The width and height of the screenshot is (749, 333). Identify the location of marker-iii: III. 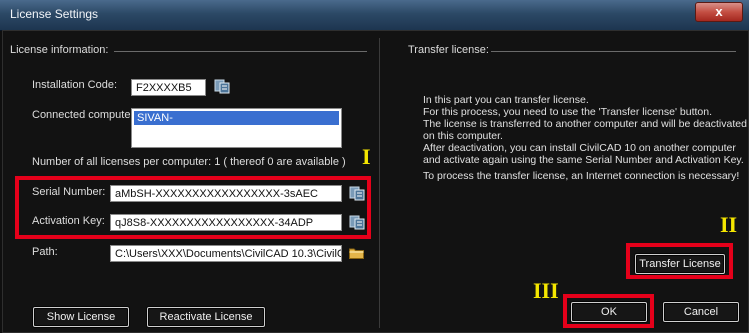
(546, 290).